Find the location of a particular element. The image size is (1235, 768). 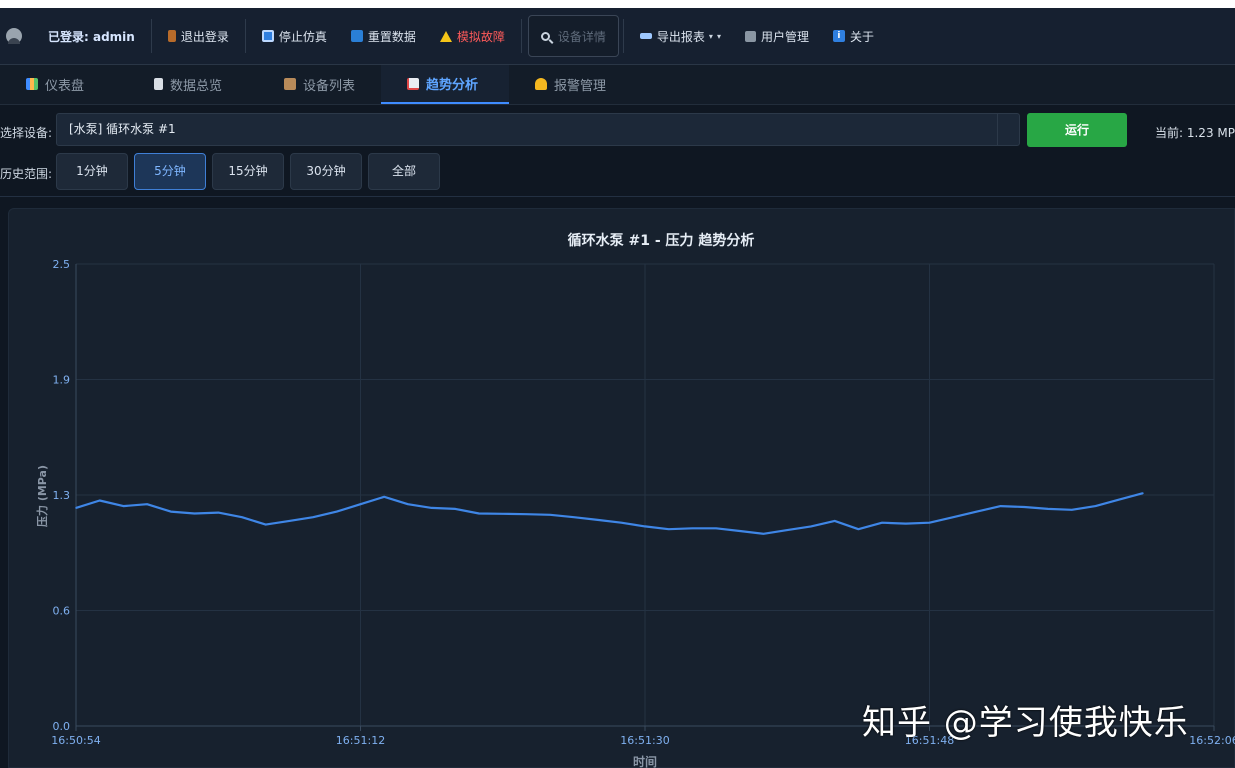

x-tick-label: 16:50:54 is located at coordinates (75, 740).